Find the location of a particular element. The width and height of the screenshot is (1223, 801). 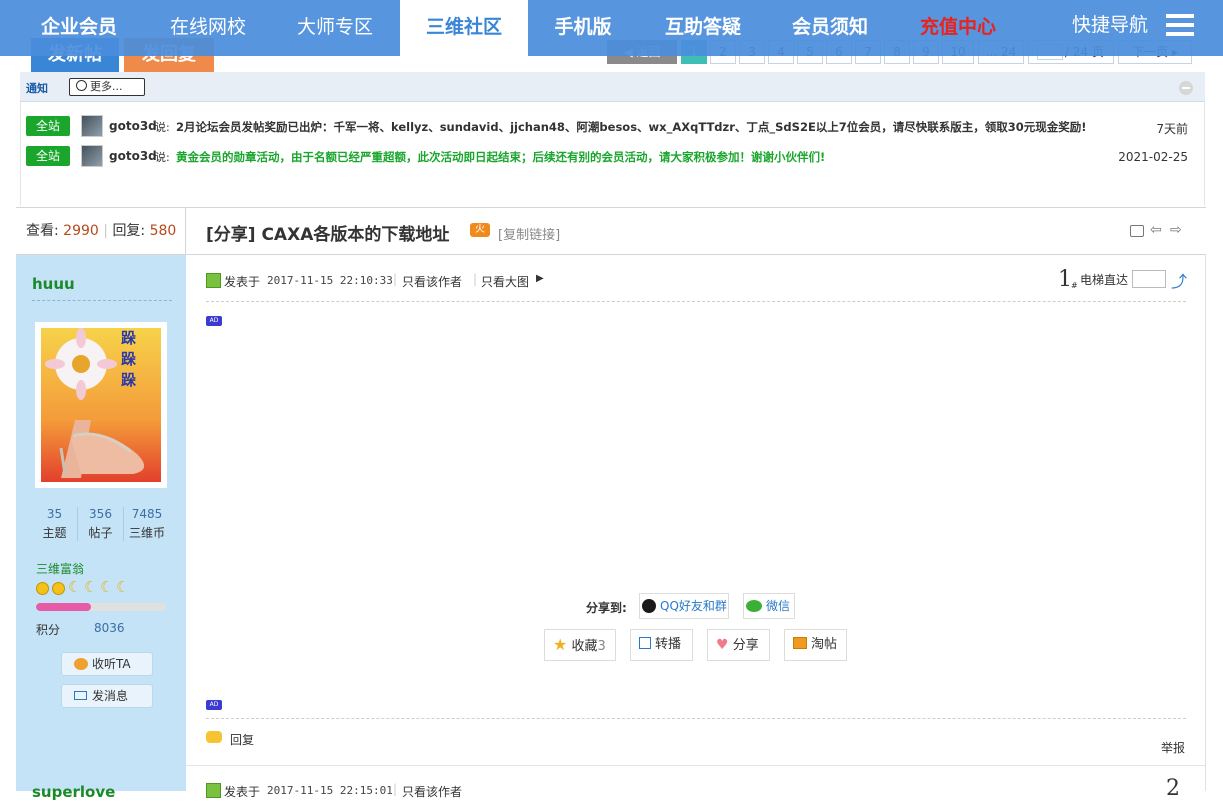

stat-value: 356 is located at coordinates (100, 514).